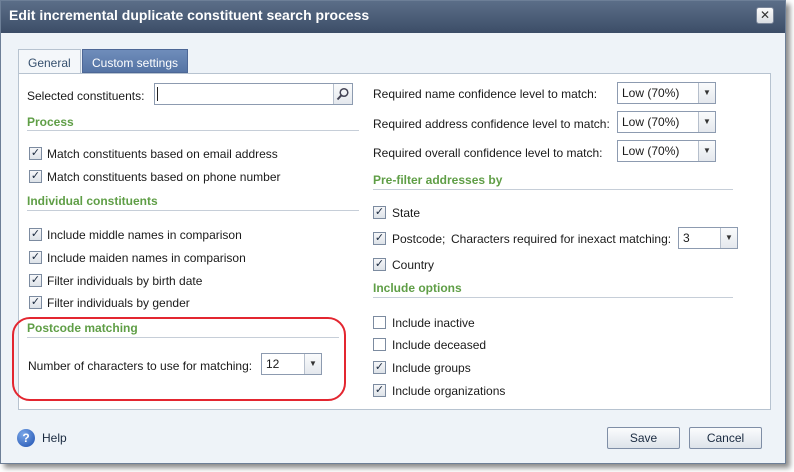 Image resolution: width=794 pixels, height=472 pixels. I want to click on checkbox-include-deceased, so click(379, 344).